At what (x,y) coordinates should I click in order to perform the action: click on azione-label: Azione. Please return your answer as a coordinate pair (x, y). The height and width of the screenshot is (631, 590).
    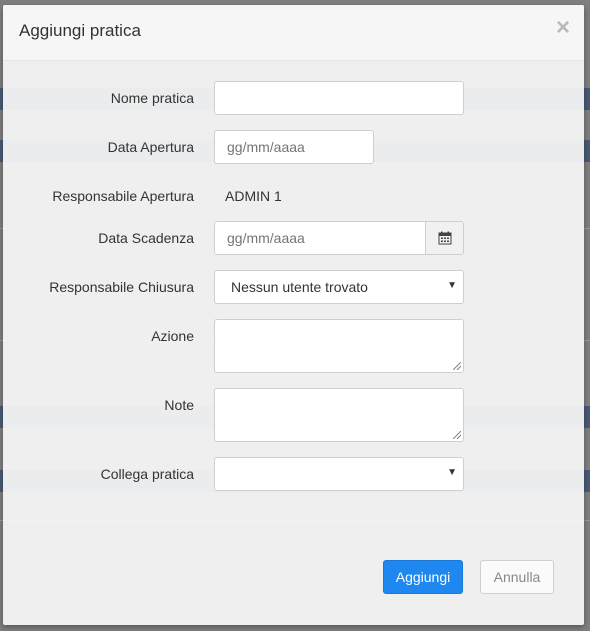
    Looking at the image, I should click on (172, 336).